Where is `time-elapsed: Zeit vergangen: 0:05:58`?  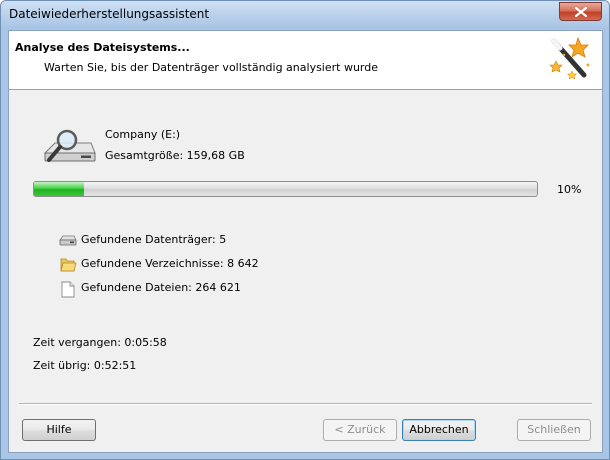 time-elapsed: Zeit vergangen: 0:05:58 is located at coordinates (100, 342).